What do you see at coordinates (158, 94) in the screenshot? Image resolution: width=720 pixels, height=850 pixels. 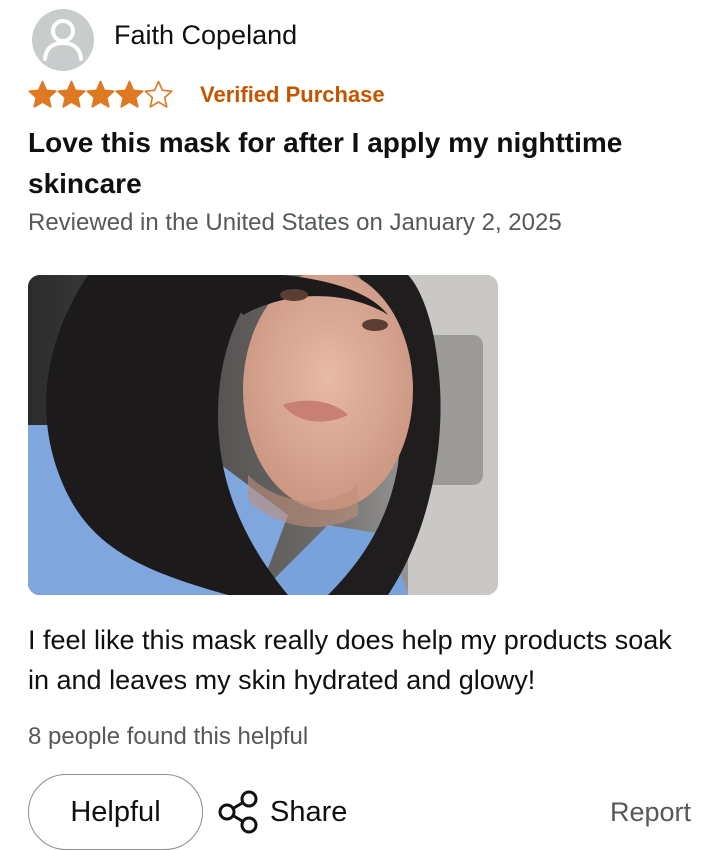 I see `star-empty-icon` at bounding box center [158, 94].